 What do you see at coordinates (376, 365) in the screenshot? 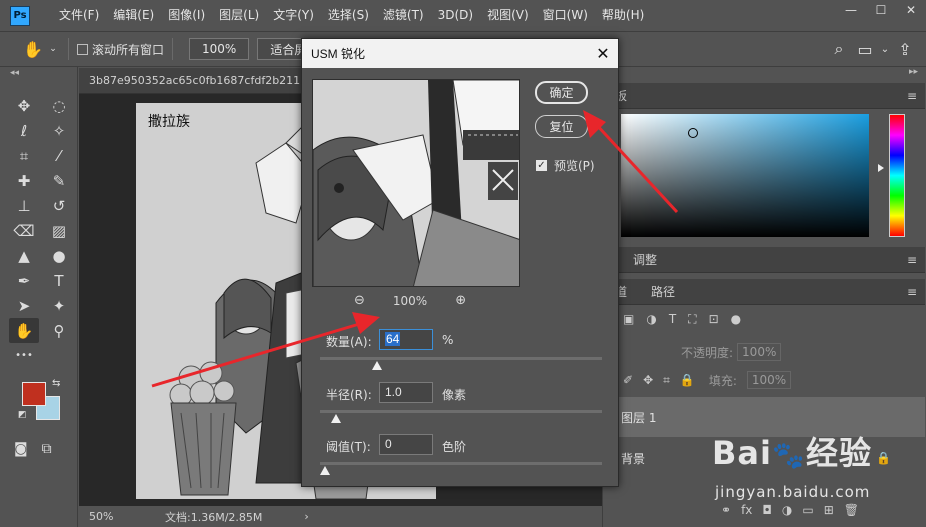
I see `amount-slider-thumb` at bounding box center [376, 365].